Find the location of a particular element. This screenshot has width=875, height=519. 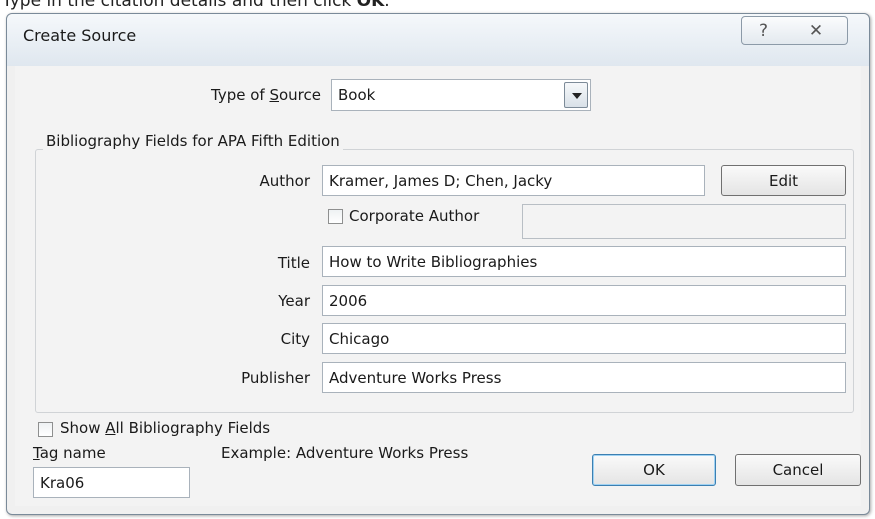

ok-button: OK is located at coordinates (654, 470).